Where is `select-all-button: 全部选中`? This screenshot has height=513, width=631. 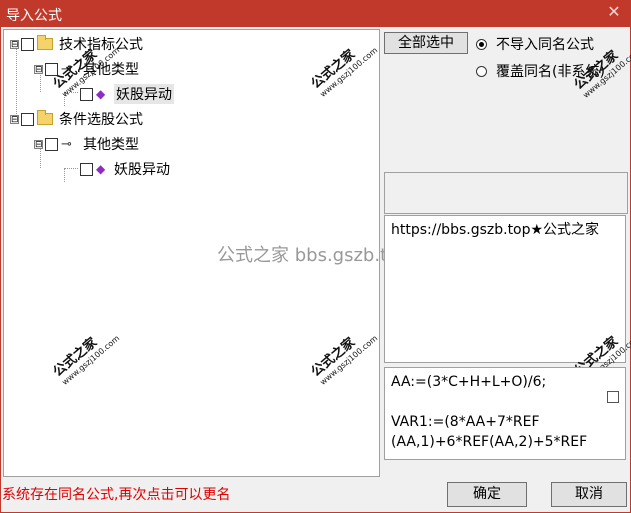
select-all-button: 全部选中 is located at coordinates (426, 43).